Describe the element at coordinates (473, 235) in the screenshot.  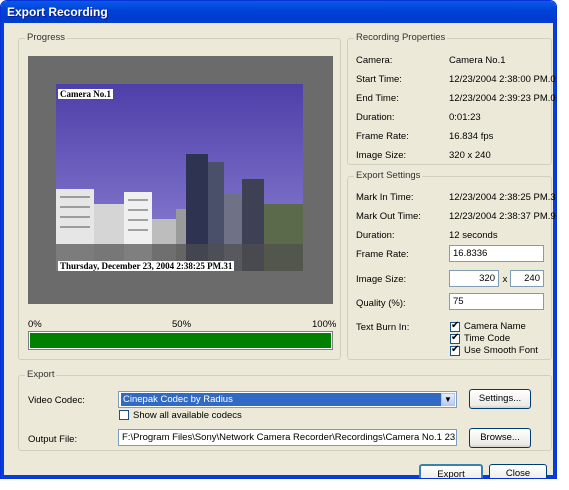
I see `export-duration-value: 12 seconds` at that location.